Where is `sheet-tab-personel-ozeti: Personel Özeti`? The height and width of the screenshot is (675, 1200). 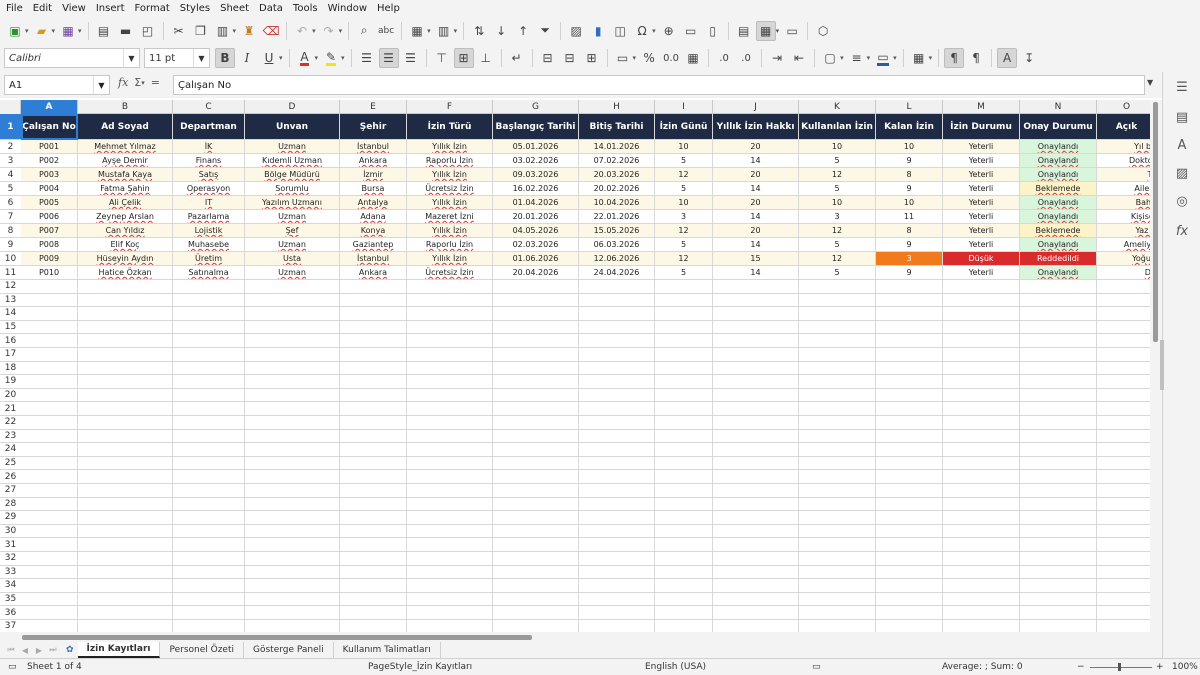
sheet-tab-personel-ozeti: Personel Özeti is located at coordinates (202, 650).